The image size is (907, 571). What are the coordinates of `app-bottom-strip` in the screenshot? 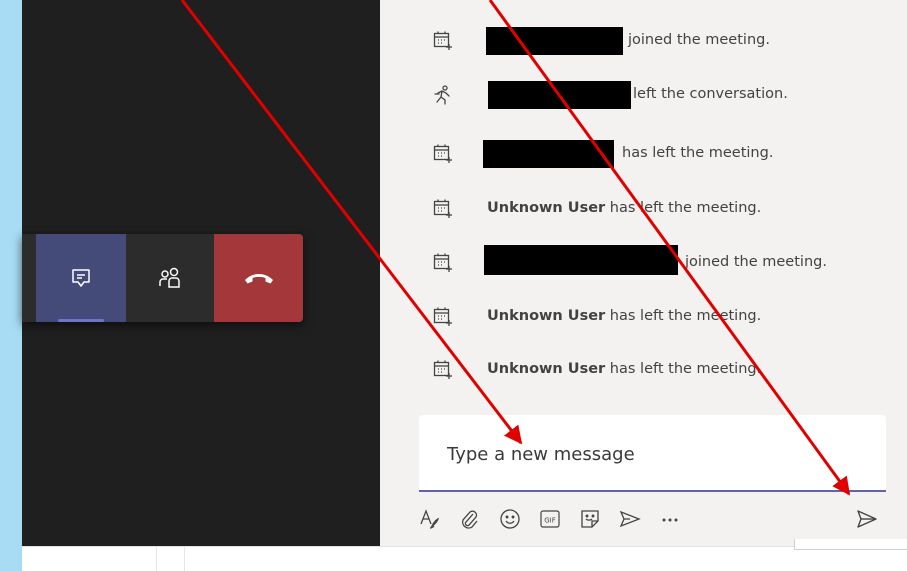 It's located at (464, 555).